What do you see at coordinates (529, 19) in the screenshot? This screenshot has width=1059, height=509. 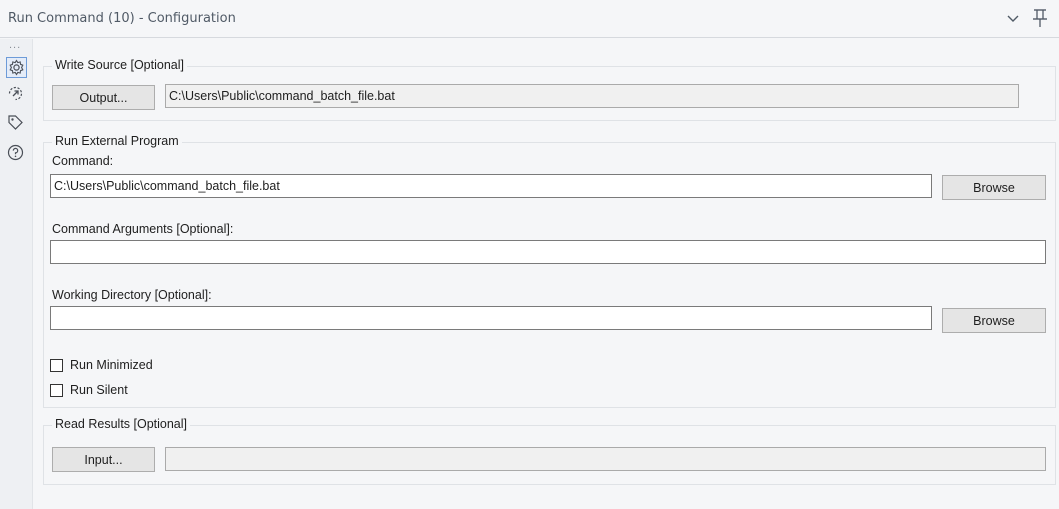 I see `panel-header: Run Command (10) - Configuration` at bounding box center [529, 19].